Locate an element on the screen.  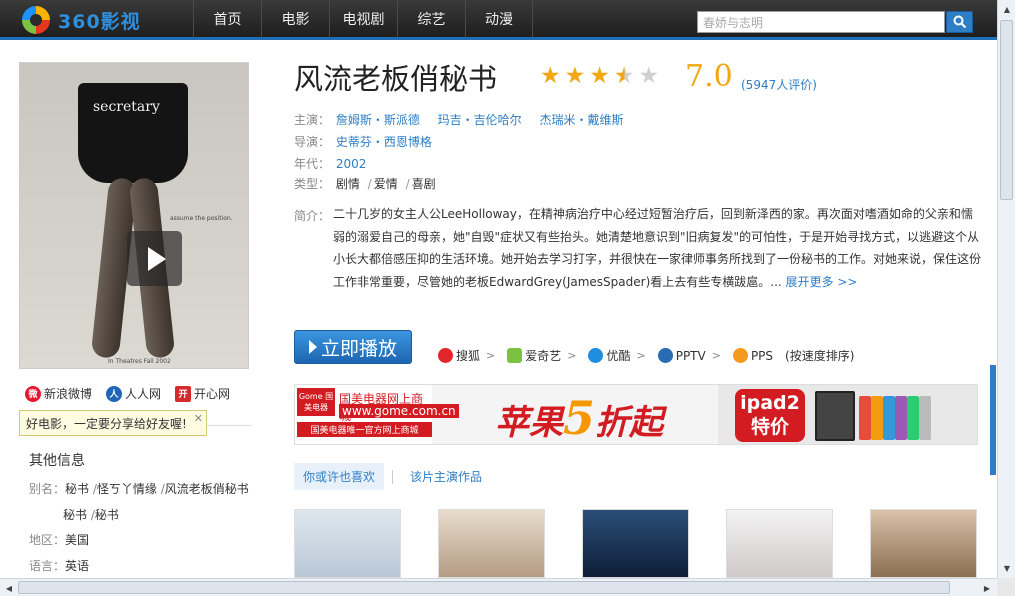
alias-value: 风流老板俏秘书 is located at coordinates (206, 489).